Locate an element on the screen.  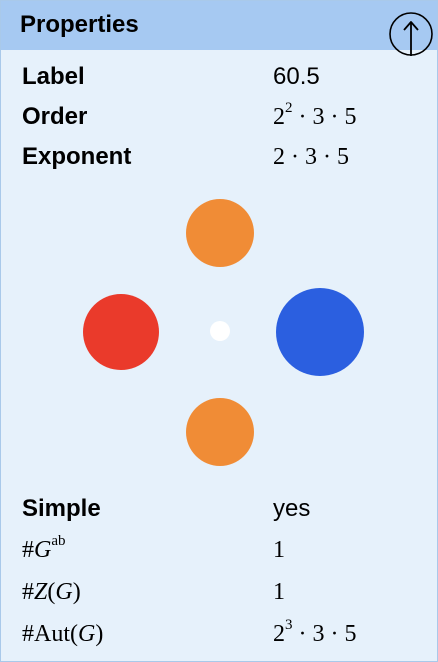
property-row-abelianization: #Gab 1 is located at coordinates (219, 550).